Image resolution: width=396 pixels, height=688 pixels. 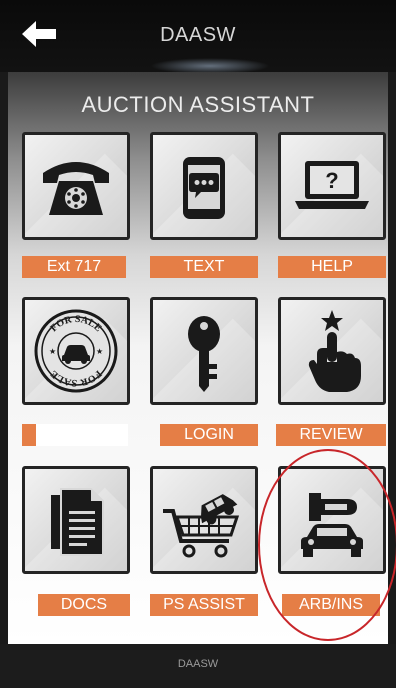 What do you see at coordinates (84, 605) in the screenshot?
I see `docs-button: DOCS` at bounding box center [84, 605].